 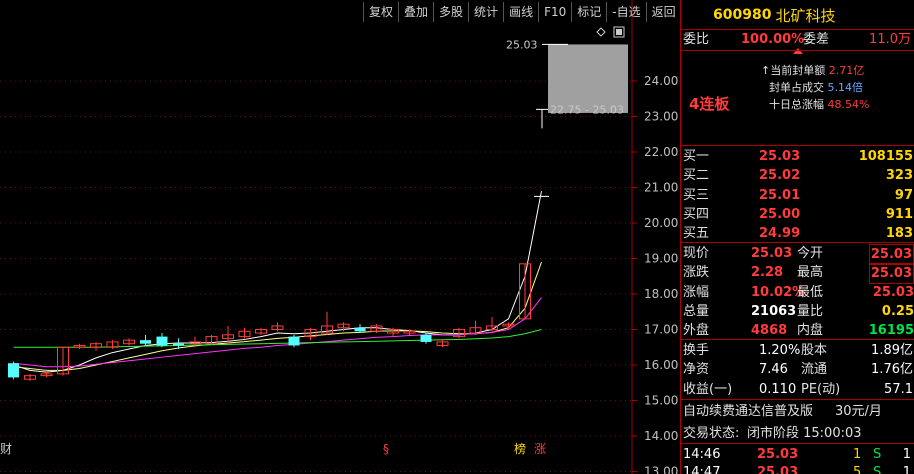 I want to click on finance-row: 换手 1.20% 股本 1.89亿, so click(x=797, y=350).